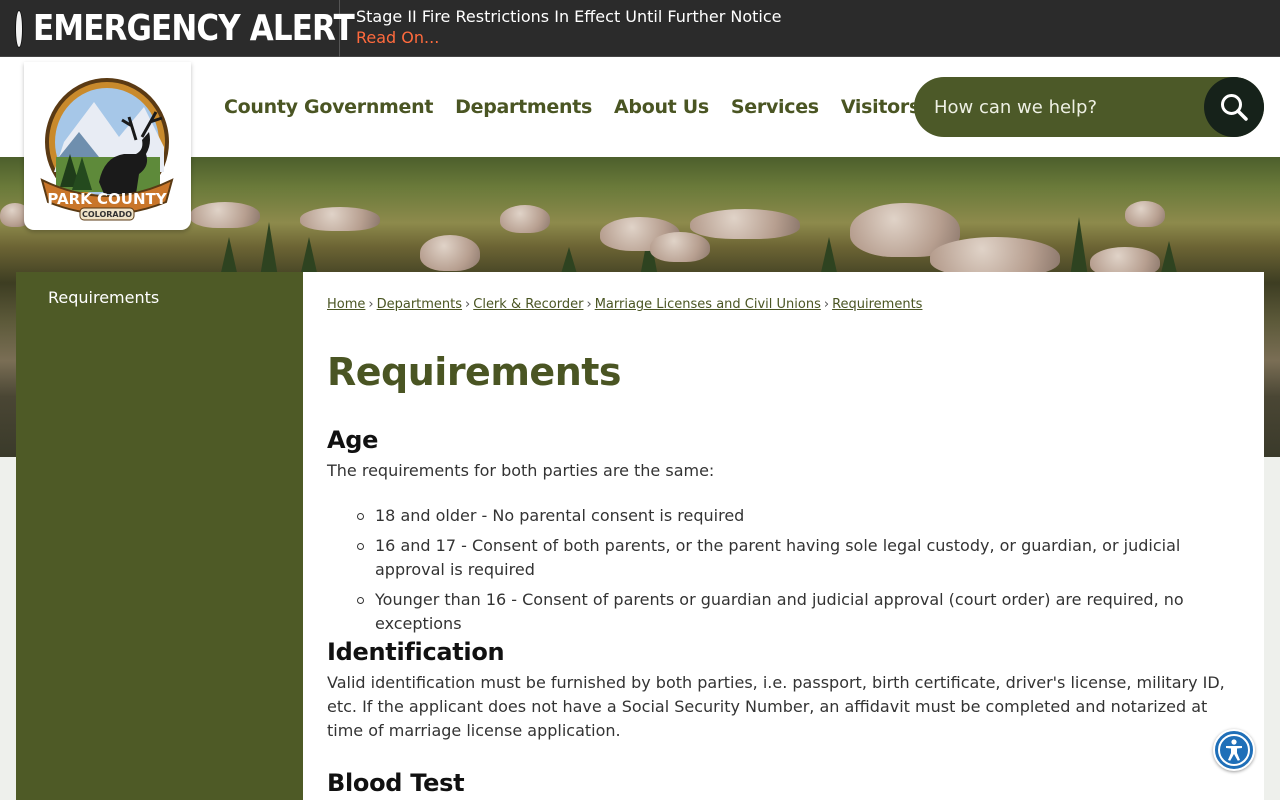 This screenshot has width=1280, height=800. I want to click on alert-label-area: EMERGENCY ALERT, so click(177, 28).